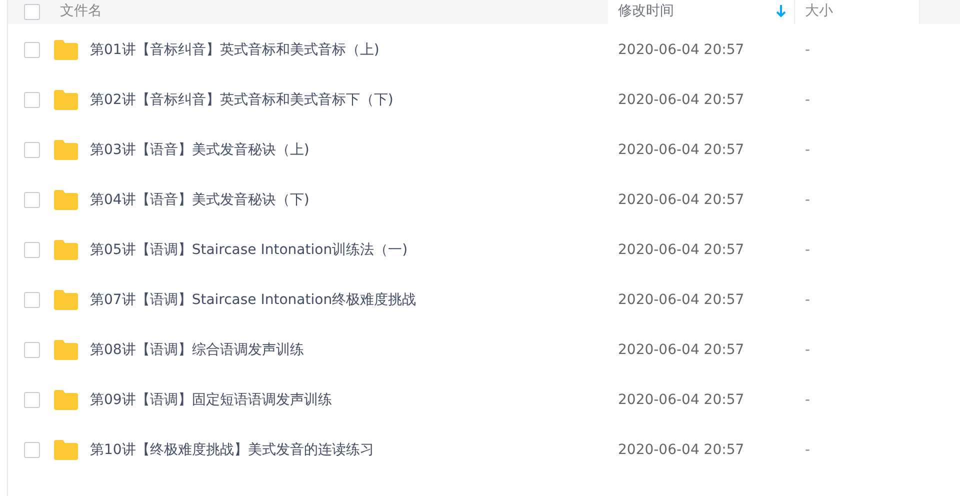  I want to click on file-name: 第05讲【语调】Staircase Intonation训练法（一), so click(353, 250).